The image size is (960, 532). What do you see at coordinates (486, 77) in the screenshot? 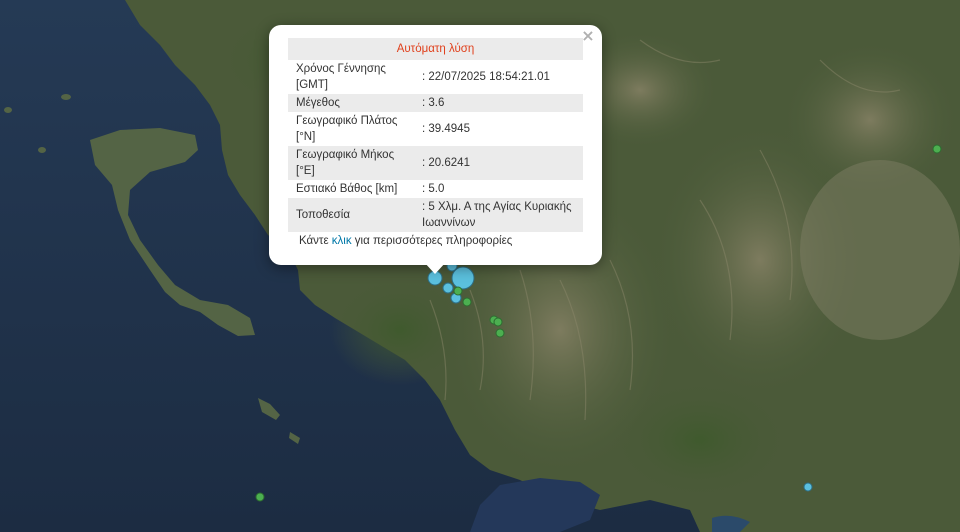
I see `origin-time-value: : 22/07/2025 18:54:21.01` at bounding box center [486, 77].